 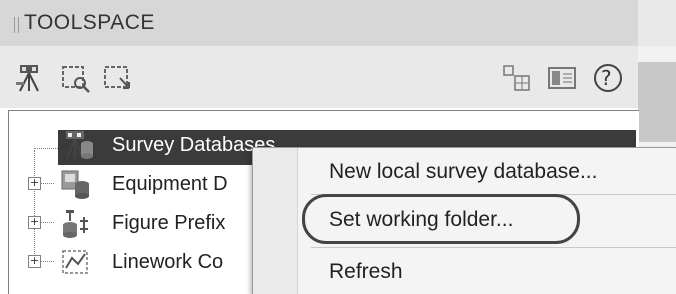 What do you see at coordinates (275, 221) in the screenshot?
I see `menu-icon-gutter` at bounding box center [275, 221].